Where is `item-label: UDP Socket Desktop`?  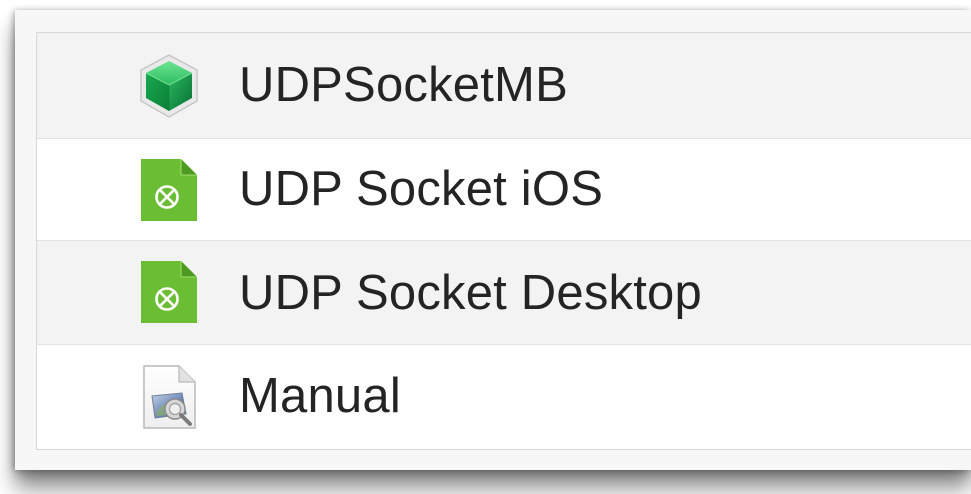
item-label: UDP Socket Desktop is located at coordinates (470, 293).